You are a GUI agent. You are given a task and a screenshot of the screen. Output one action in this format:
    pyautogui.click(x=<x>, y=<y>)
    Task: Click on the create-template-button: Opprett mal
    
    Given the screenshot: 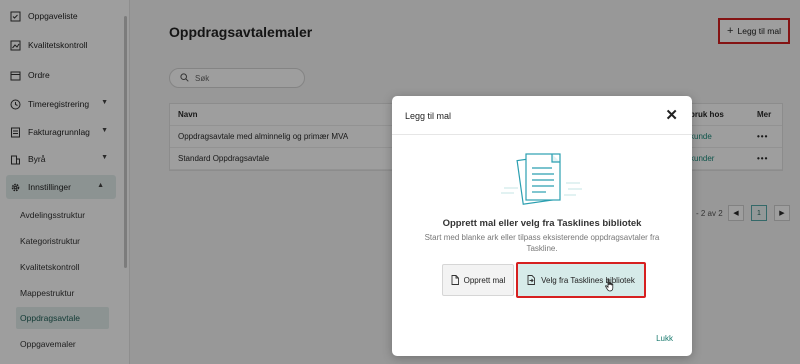 What is the action you would take?
    pyautogui.click(x=478, y=280)
    